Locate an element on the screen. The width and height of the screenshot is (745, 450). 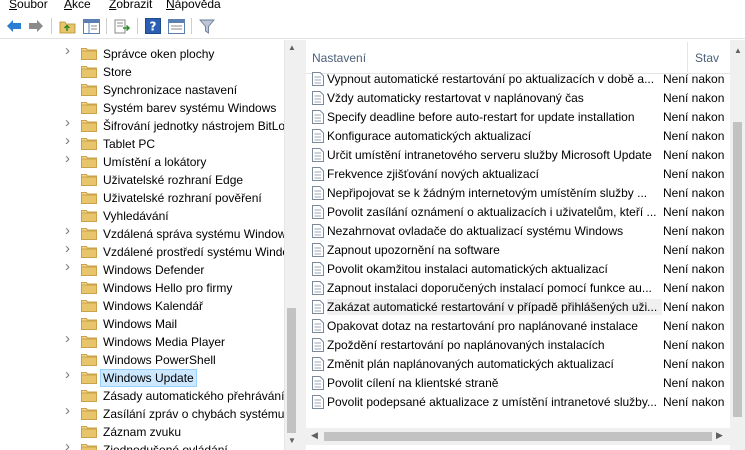
tree-item: › Tablet PC is located at coordinates (142, 143).